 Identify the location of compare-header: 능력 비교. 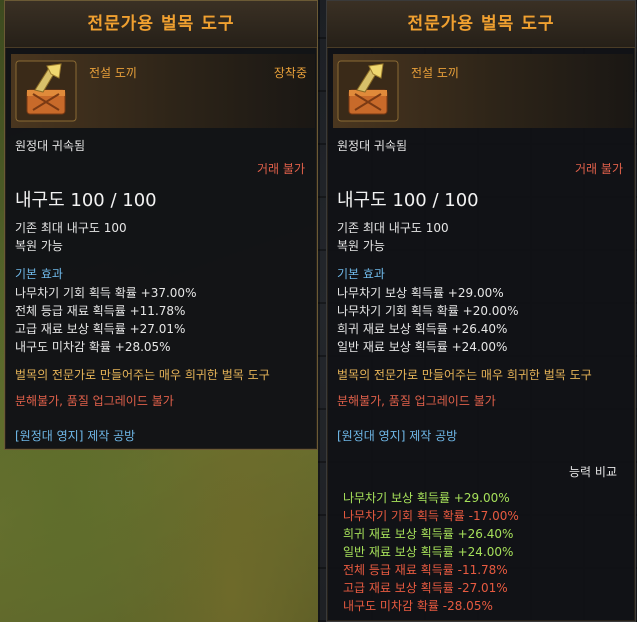
(593, 472).